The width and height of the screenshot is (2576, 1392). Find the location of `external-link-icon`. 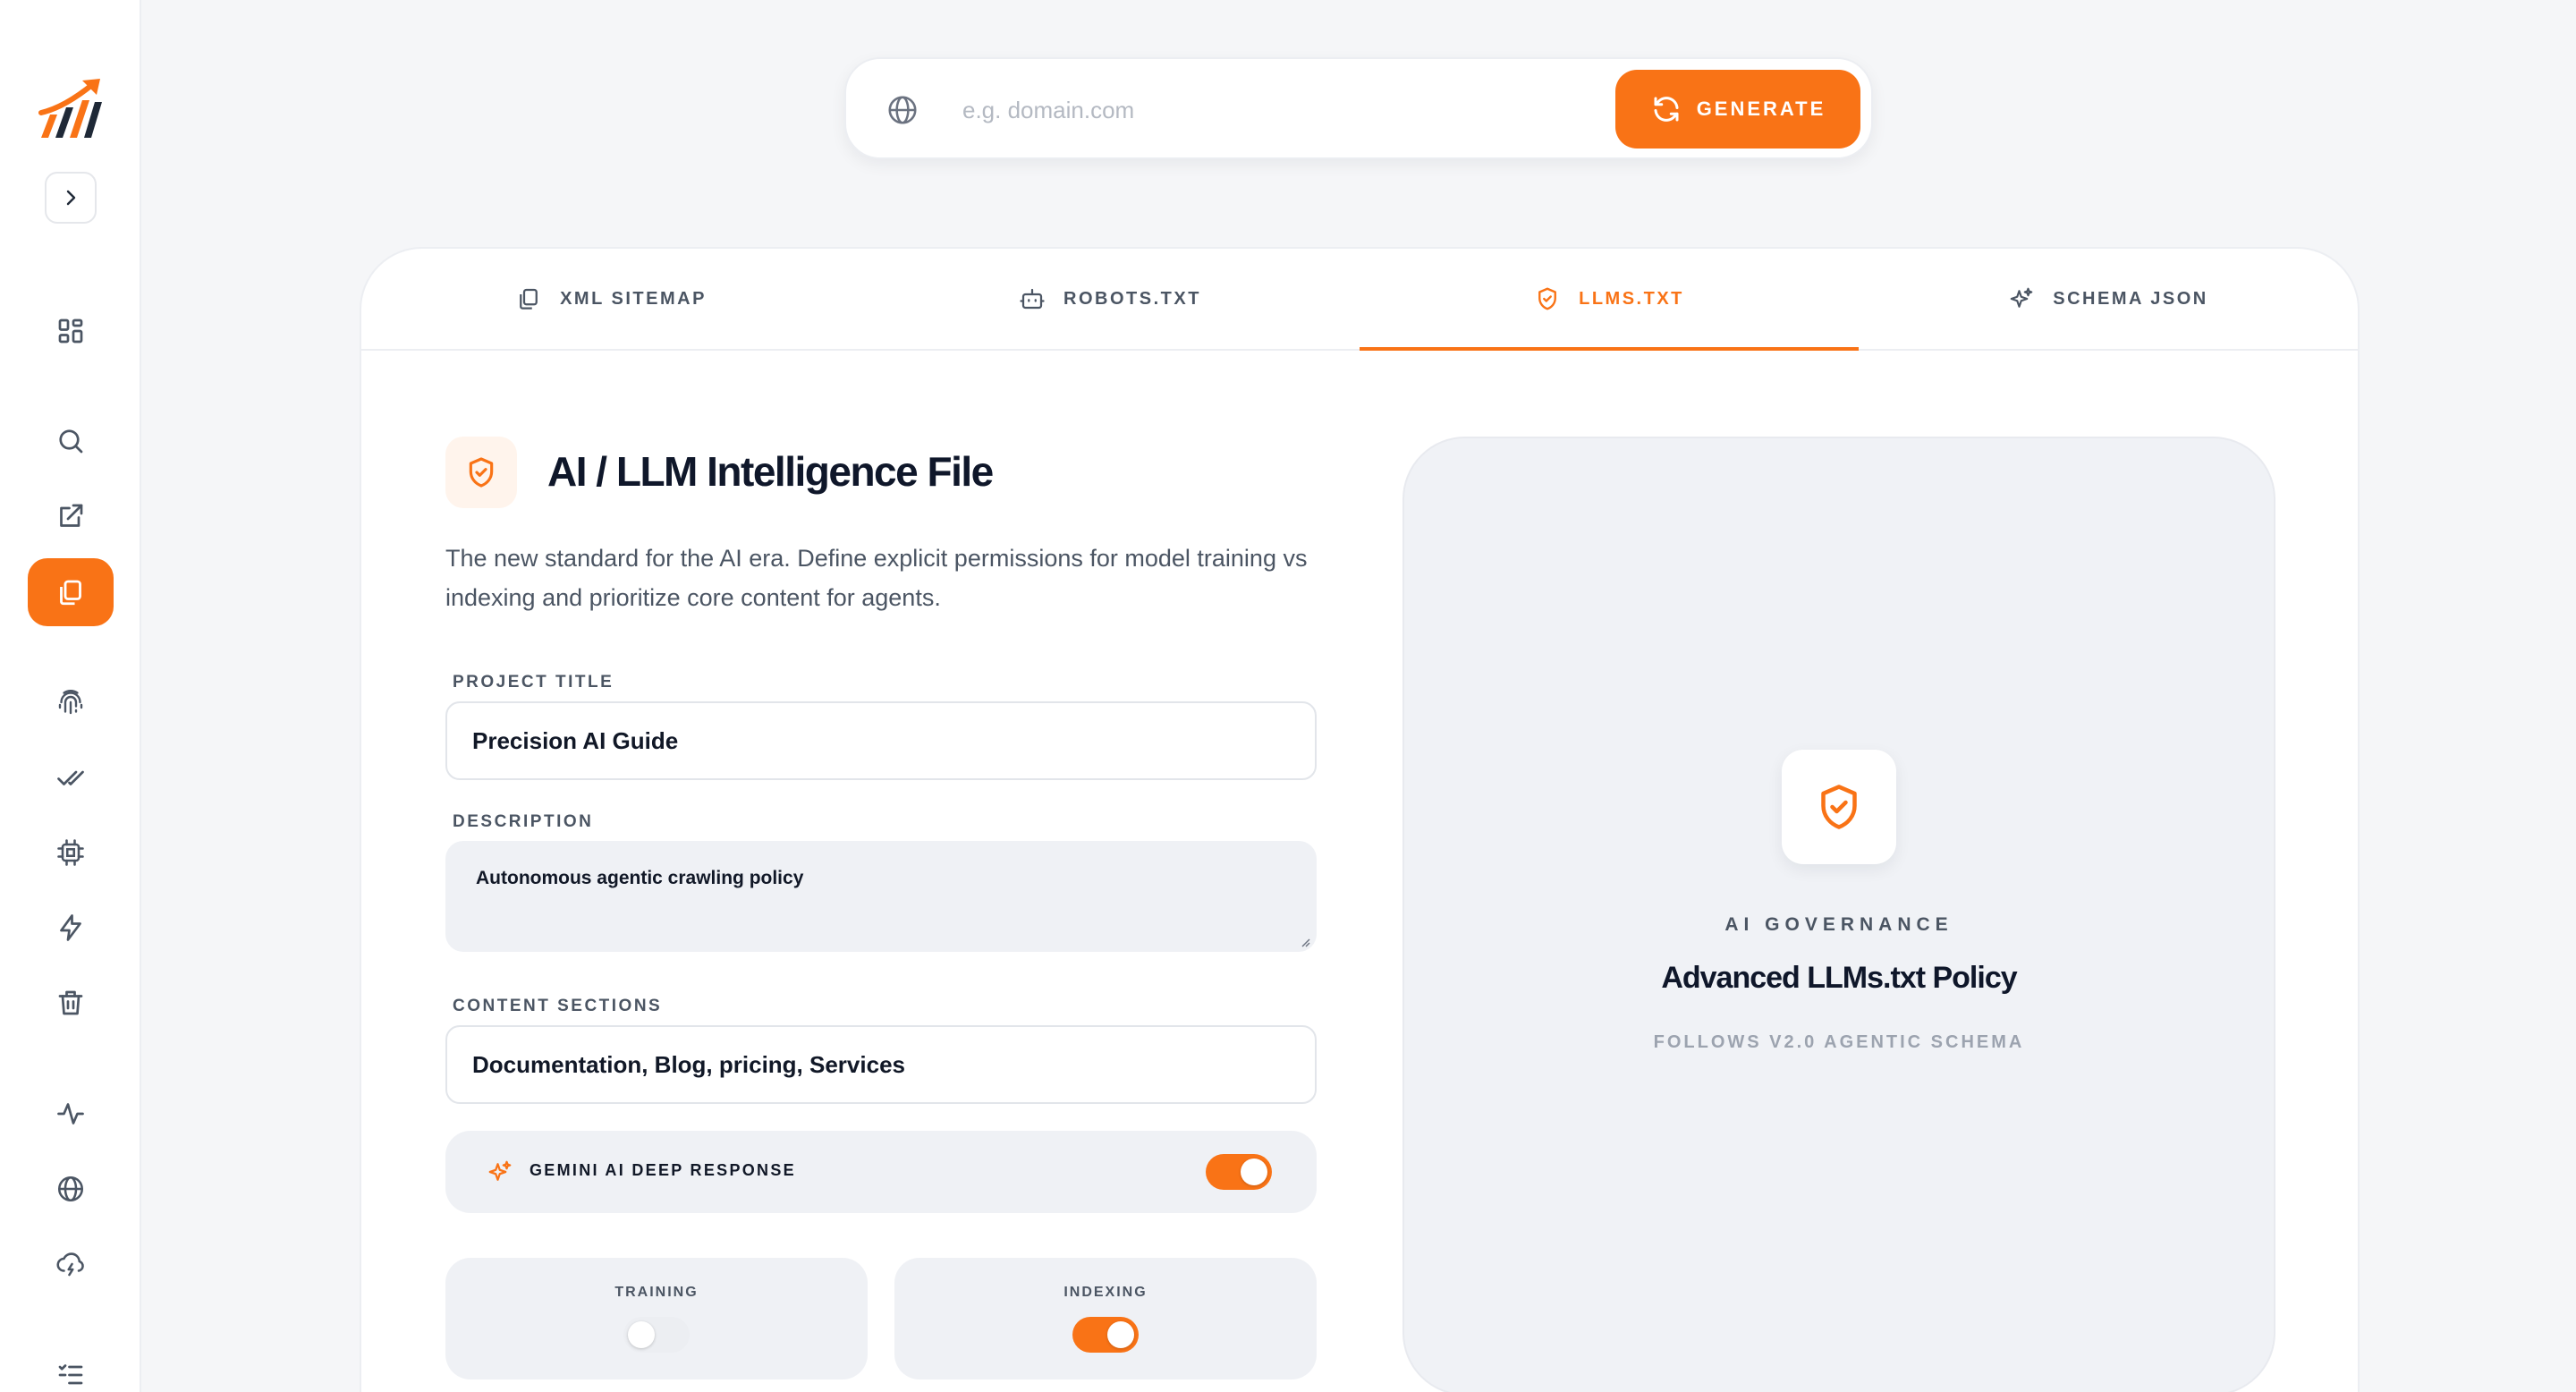

external-link-icon is located at coordinates (71, 516).